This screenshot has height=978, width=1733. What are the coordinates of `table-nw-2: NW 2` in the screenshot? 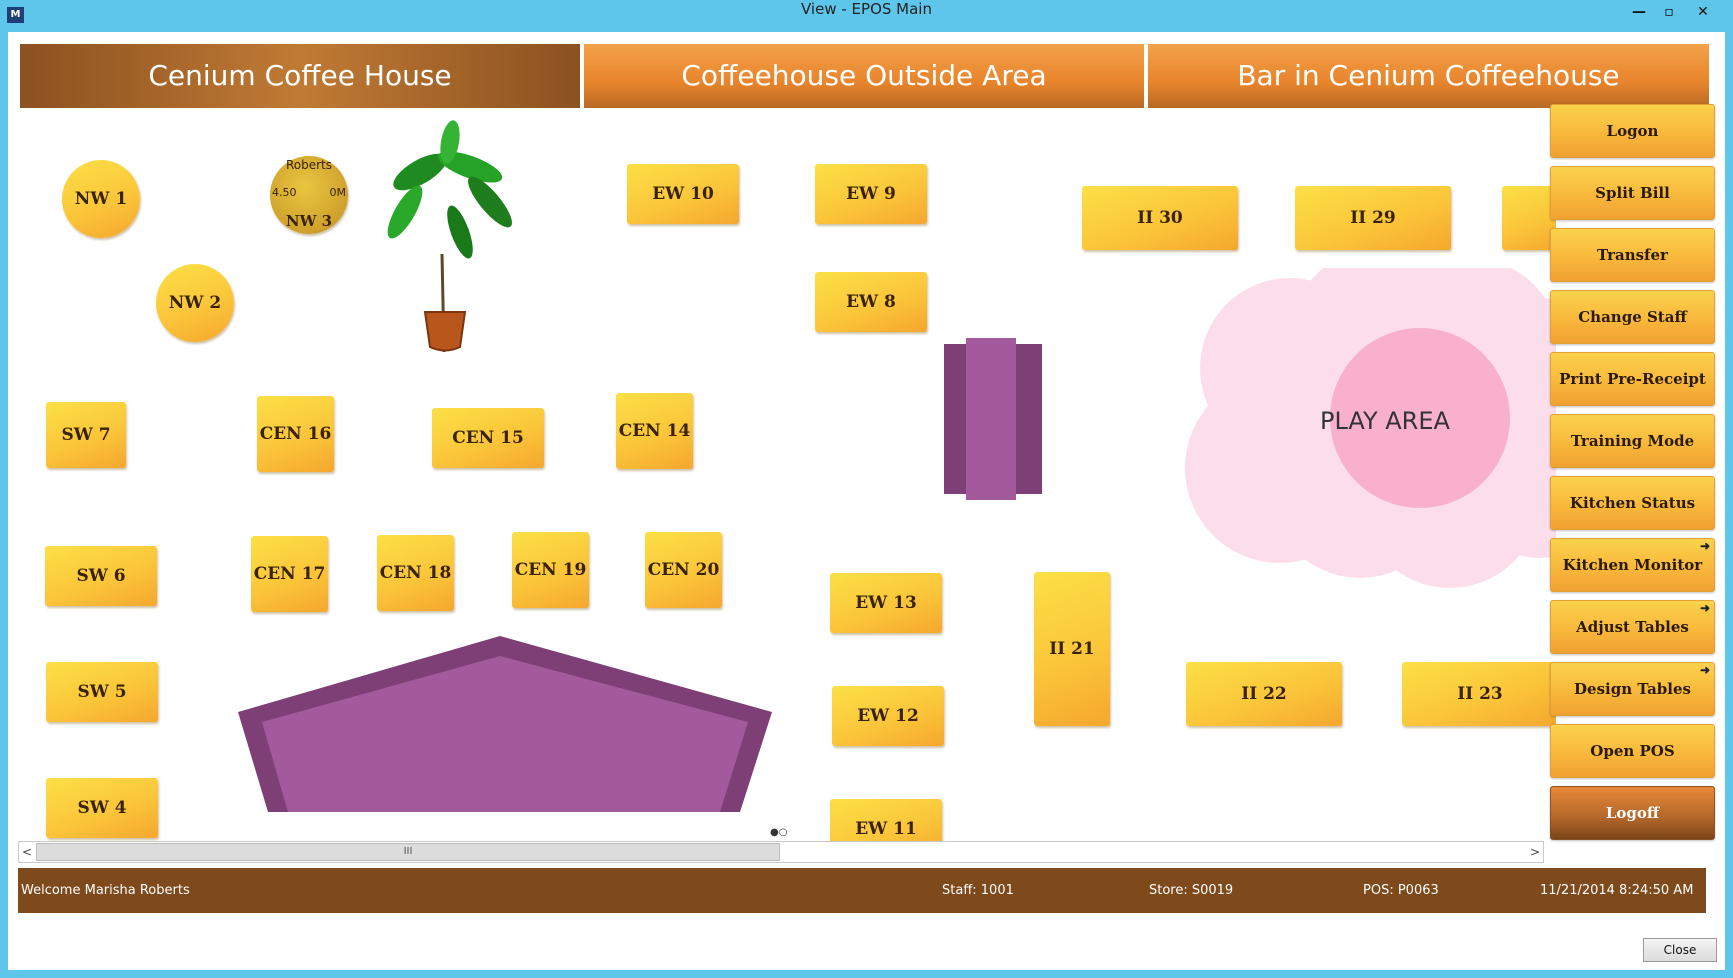 It's located at (195, 303).